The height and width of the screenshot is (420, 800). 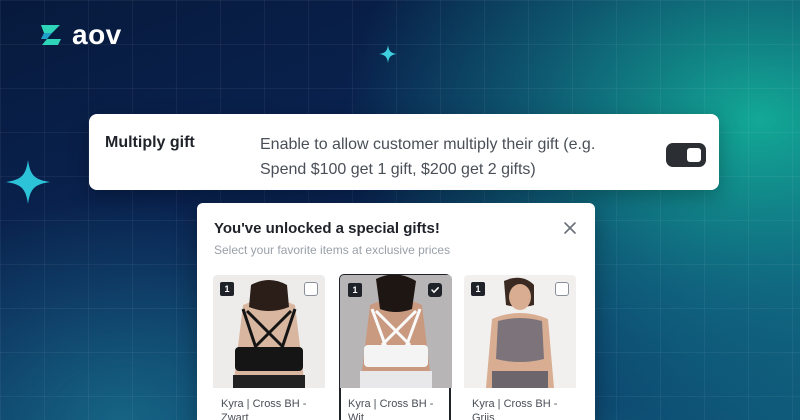 I want to click on product-card: 1 Kyra | Cross BH - Wit, so click(x=395, y=347).